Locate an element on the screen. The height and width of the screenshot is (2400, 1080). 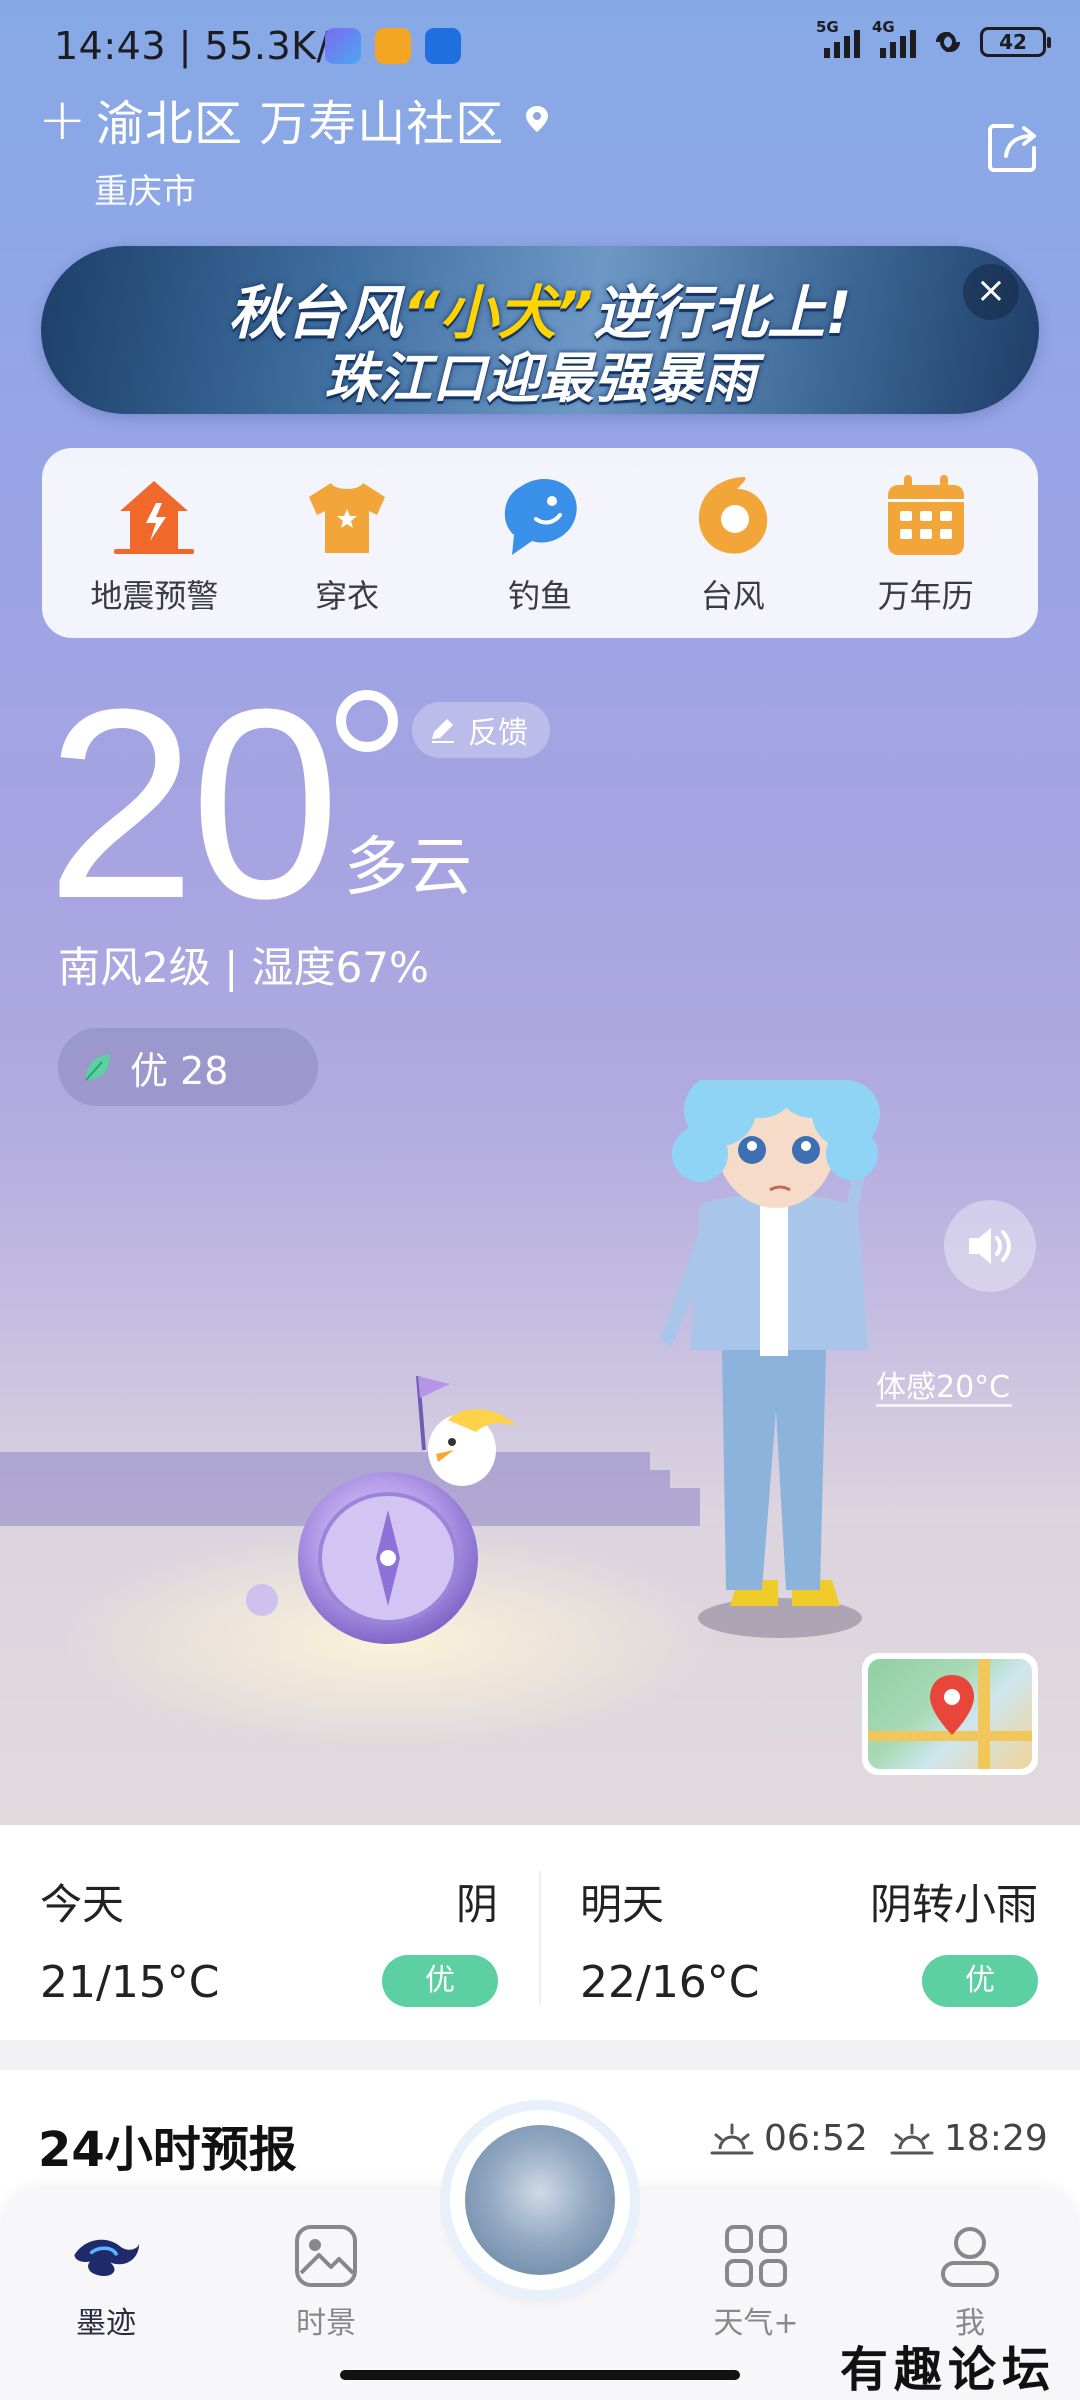
tool-typhoon: 台风 is located at coordinates (733, 543).